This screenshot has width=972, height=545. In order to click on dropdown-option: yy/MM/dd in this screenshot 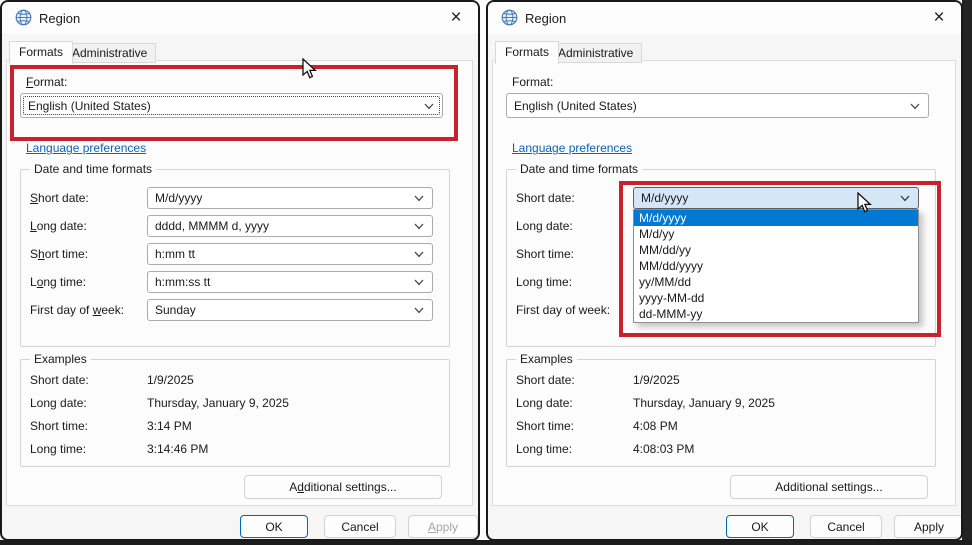, I will do `click(776, 282)`.